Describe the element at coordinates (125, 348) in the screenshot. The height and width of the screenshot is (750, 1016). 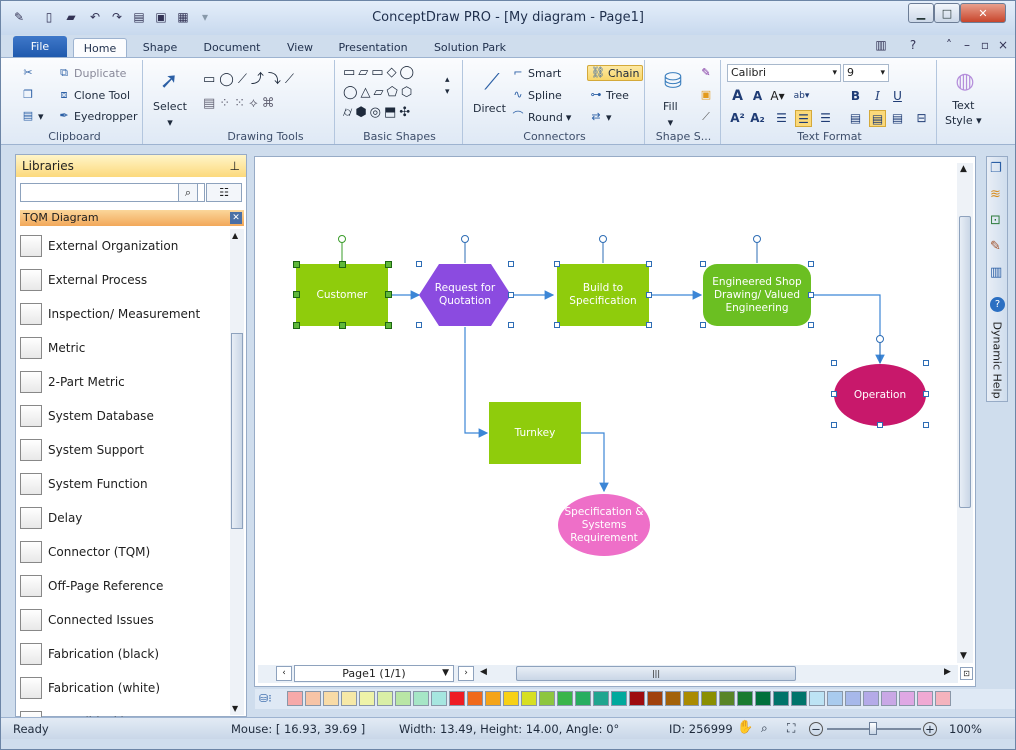
I see `library-item: Metric` at that location.